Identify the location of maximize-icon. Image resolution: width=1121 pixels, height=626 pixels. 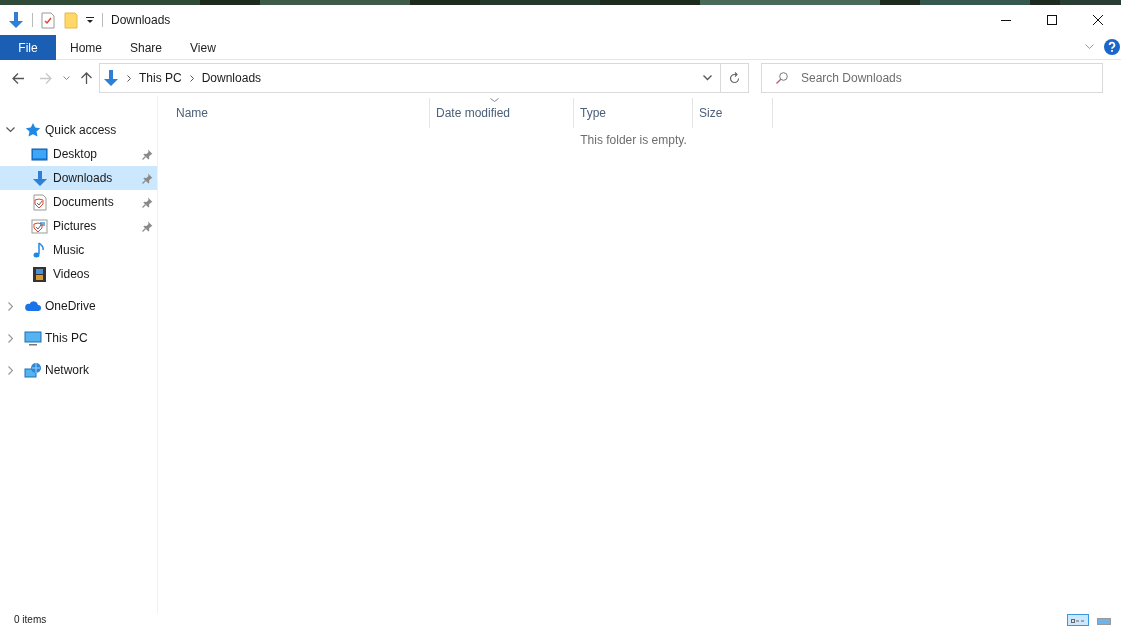
(1052, 20).